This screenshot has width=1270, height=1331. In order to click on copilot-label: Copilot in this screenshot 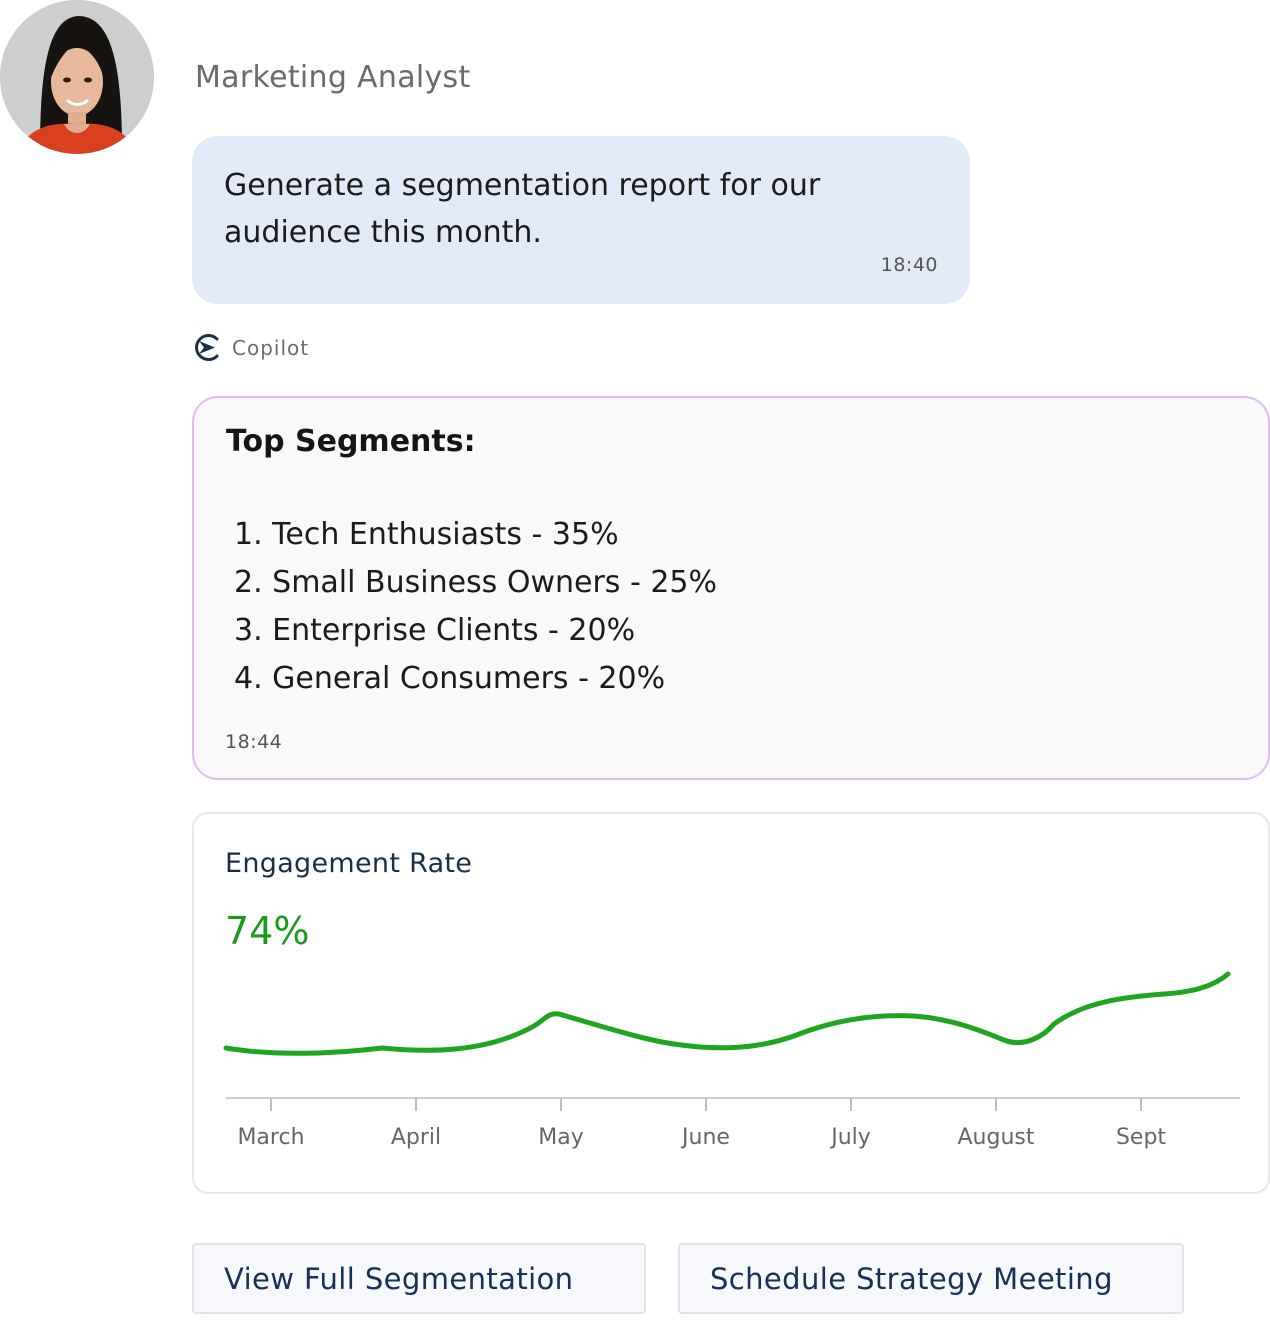, I will do `click(251, 347)`.